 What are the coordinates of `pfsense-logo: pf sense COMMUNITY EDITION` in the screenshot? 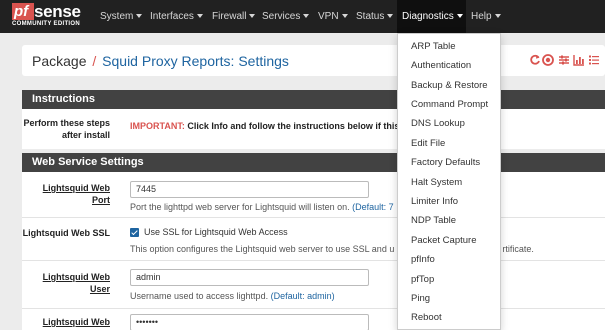 It's located at (51, 16).